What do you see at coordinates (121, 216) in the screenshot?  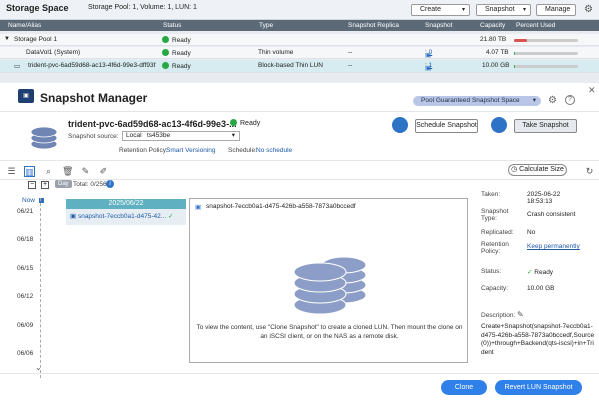 I see `snapshot-list-item: ▣ snapshot-7eccb0a1-d475-42... ✓` at bounding box center [121, 216].